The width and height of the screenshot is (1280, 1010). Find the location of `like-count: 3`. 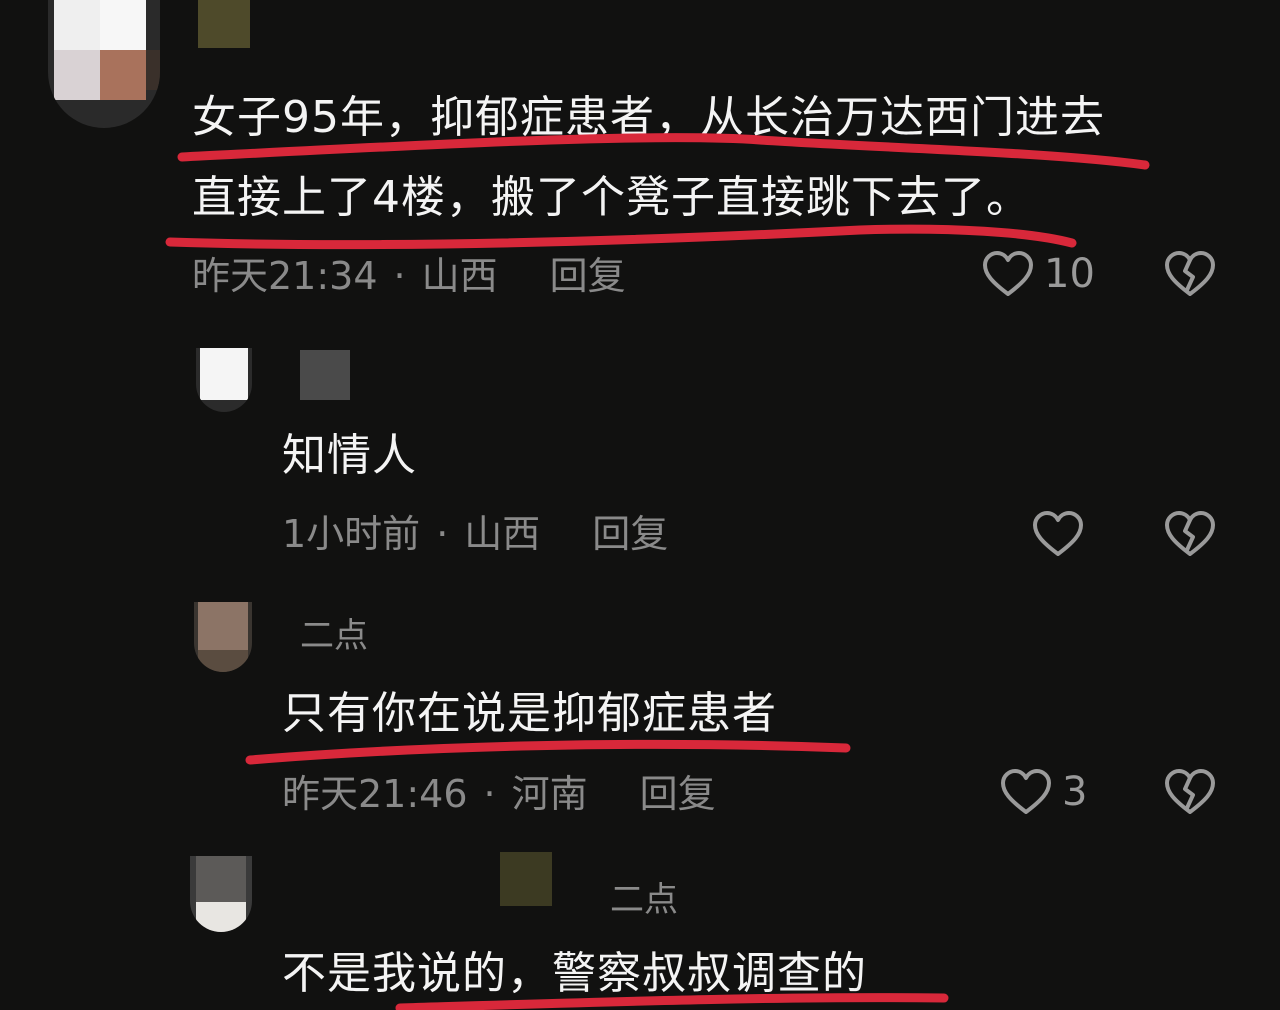

like-count: 3 is located at coordinates (1075, 792).